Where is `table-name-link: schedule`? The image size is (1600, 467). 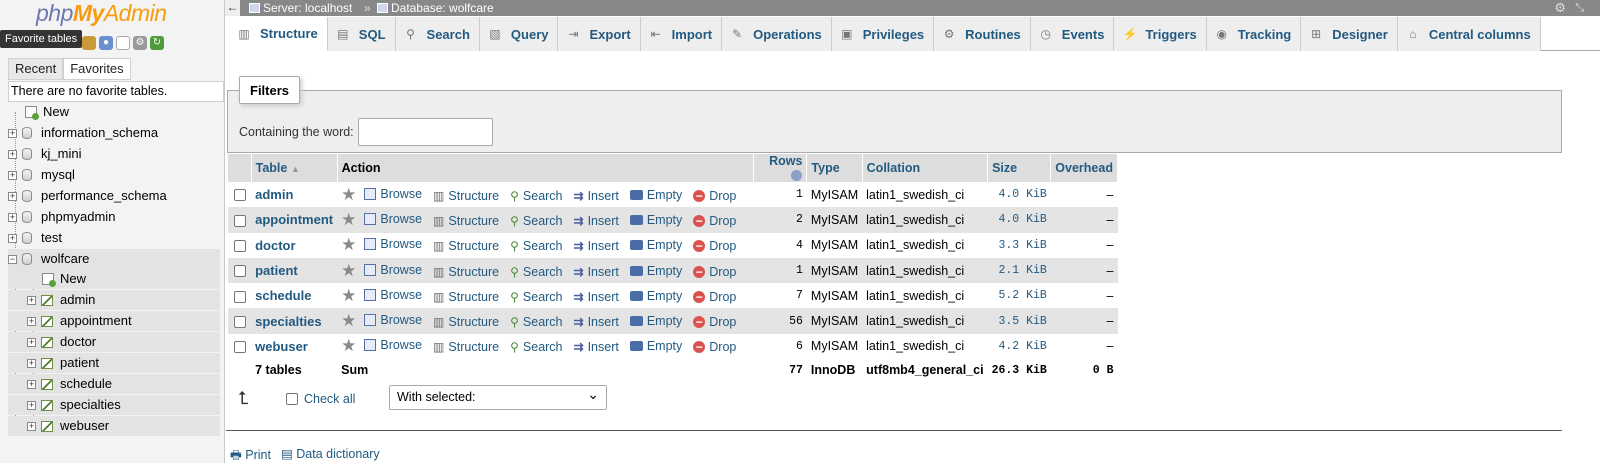
table-name-link: schedule is located at coordinates (283, 295).